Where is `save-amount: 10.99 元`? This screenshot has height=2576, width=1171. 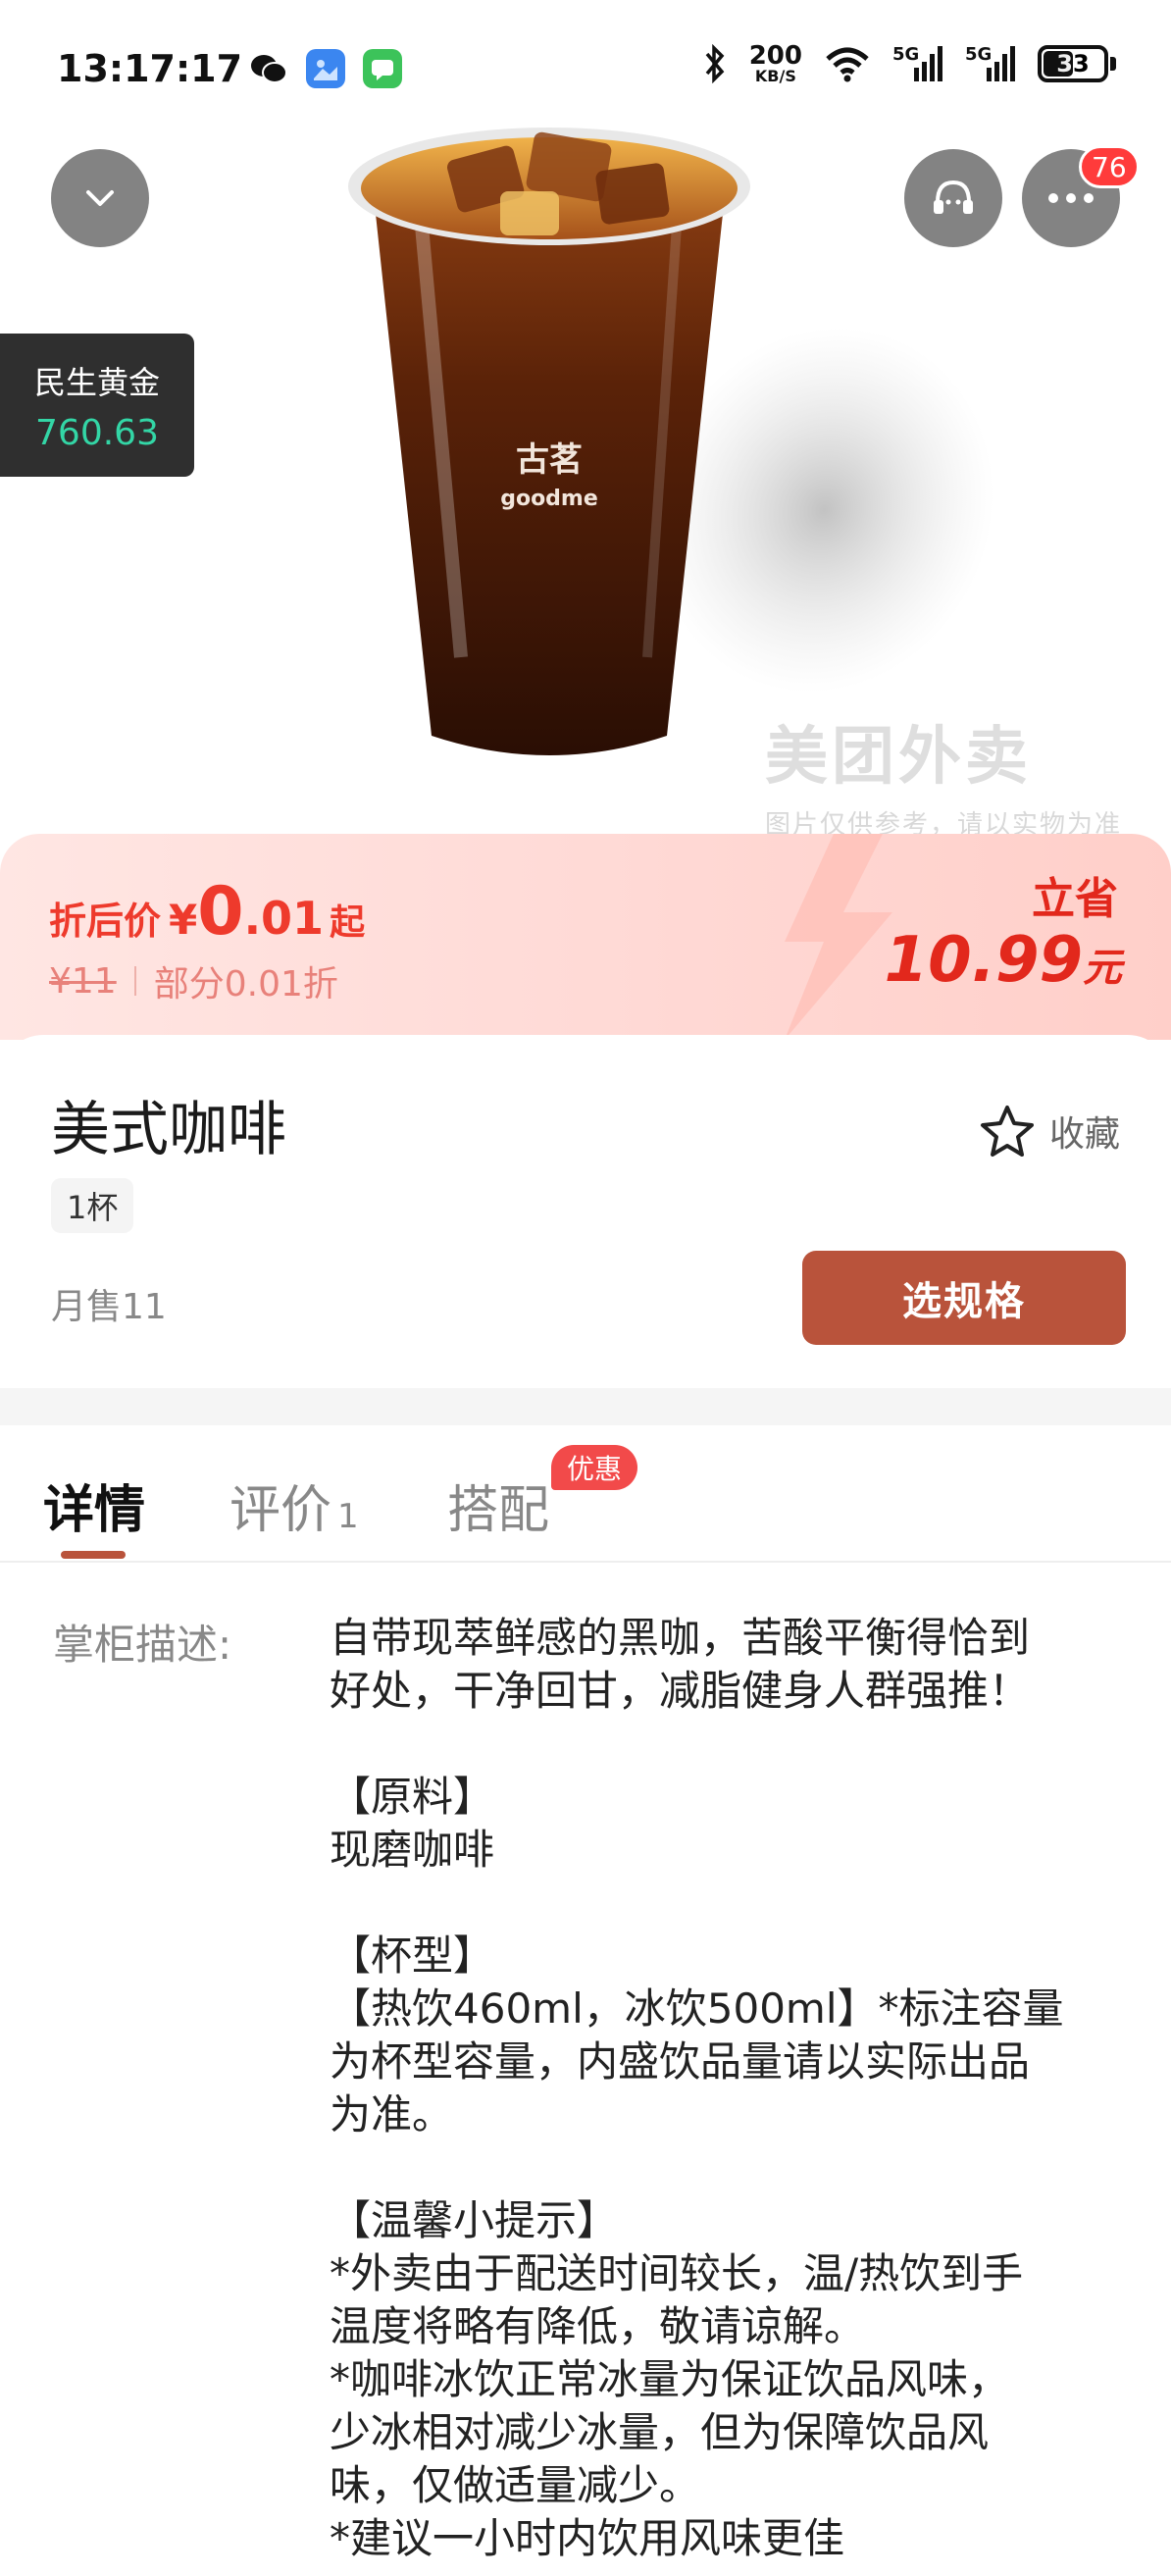 save-amount: 10.99 元 is located at coordinates (1003, 960).